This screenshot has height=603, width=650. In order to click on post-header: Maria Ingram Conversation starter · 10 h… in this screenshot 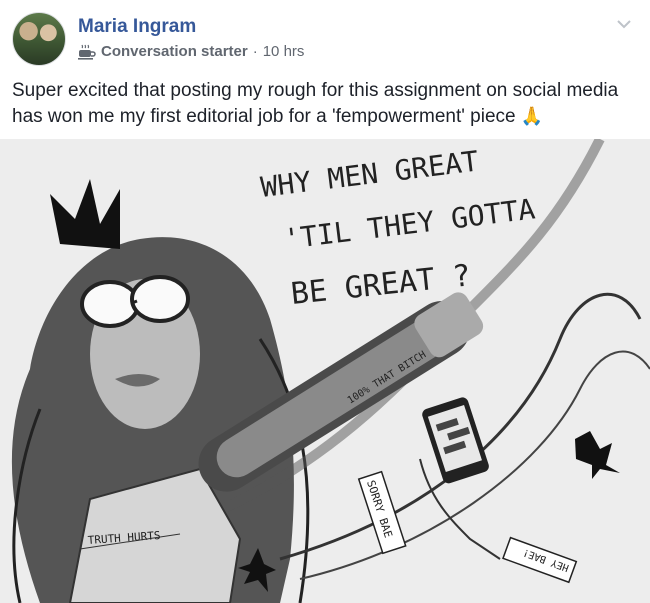, I will do `click(325, 40)`.